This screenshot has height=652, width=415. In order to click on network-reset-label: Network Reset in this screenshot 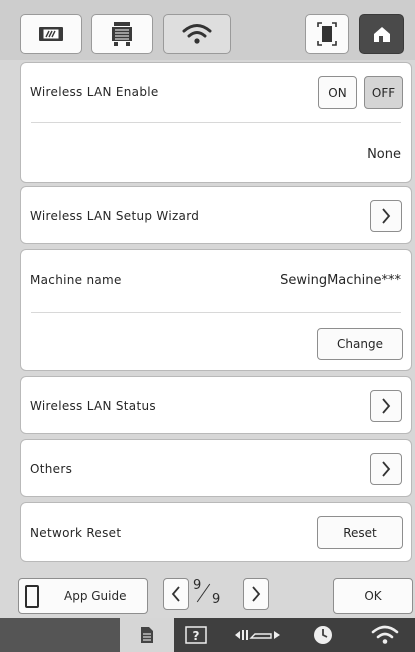, I will do `click(76, 533)`.